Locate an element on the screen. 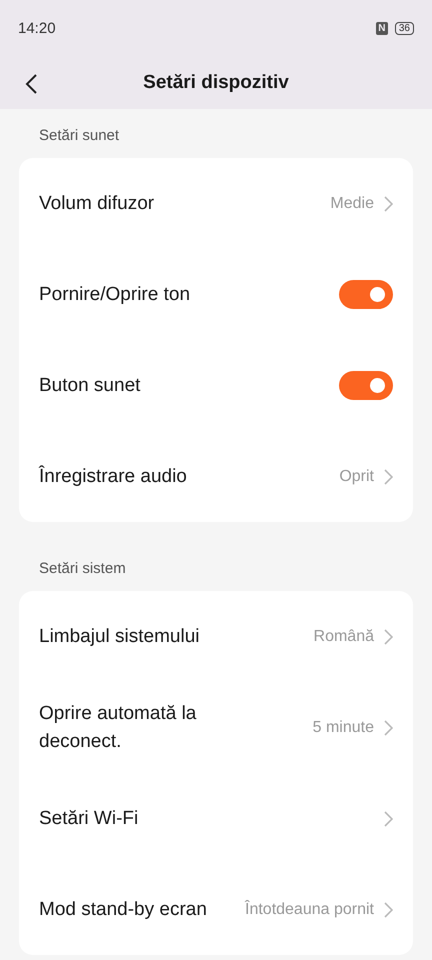 This screenshot has width=432, height=960. setting-label: Pornire/Oprire ton is located at coordinates (114, 294).